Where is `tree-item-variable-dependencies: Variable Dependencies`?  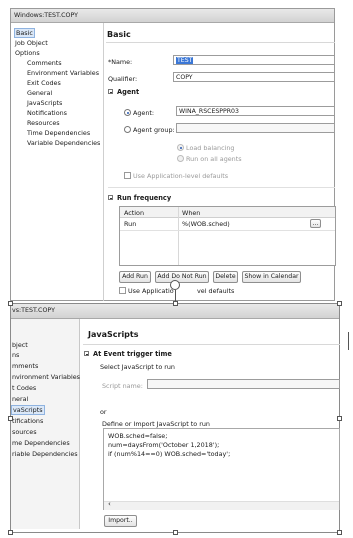
tree-item-variable-dependencies: Variable Dependencies is located at coordinates (63, 143).